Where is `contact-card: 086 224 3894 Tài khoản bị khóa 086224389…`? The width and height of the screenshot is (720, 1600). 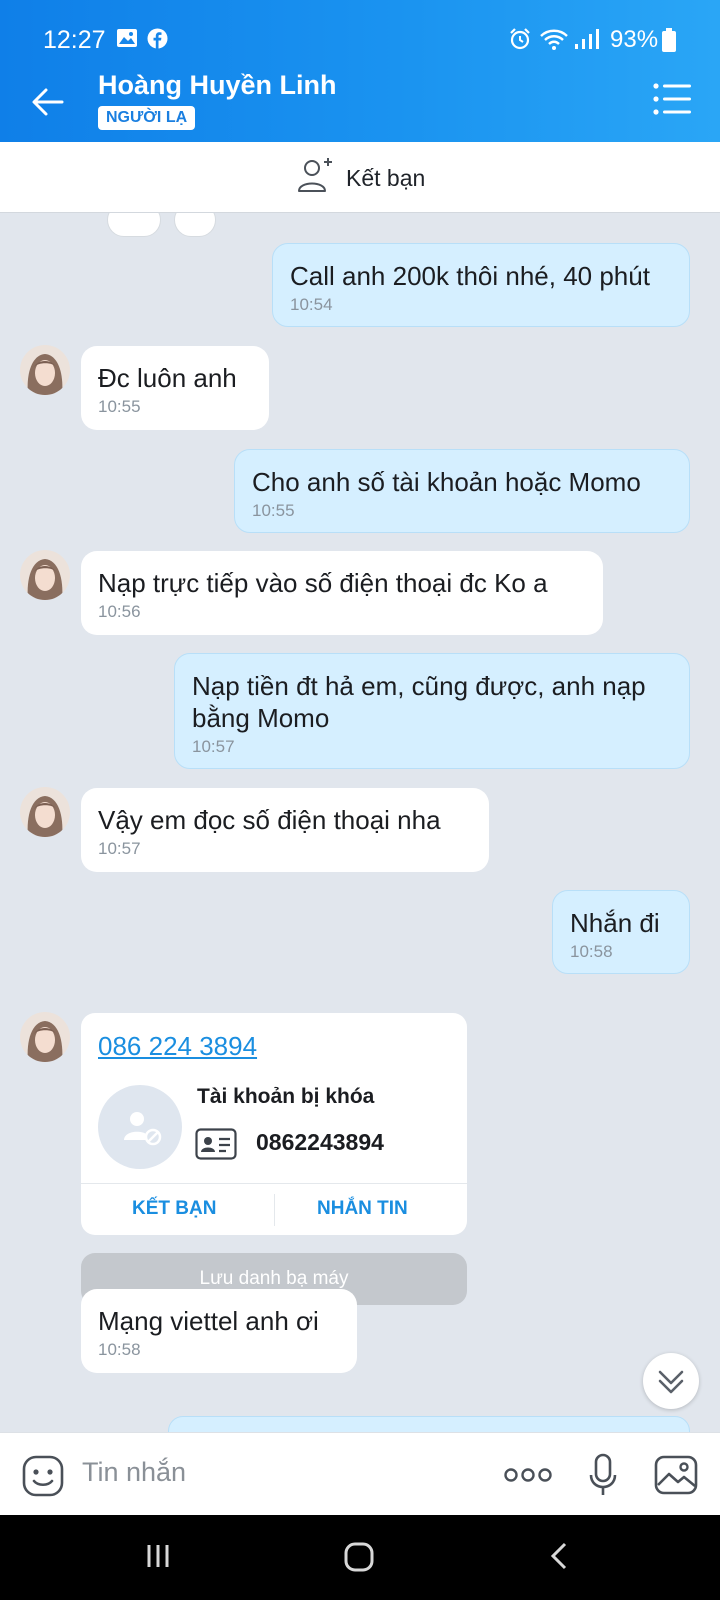 contact-card: 086 224 3894 Tài khoản bị khóa 086224389… is located at coordinates (274, 1124).